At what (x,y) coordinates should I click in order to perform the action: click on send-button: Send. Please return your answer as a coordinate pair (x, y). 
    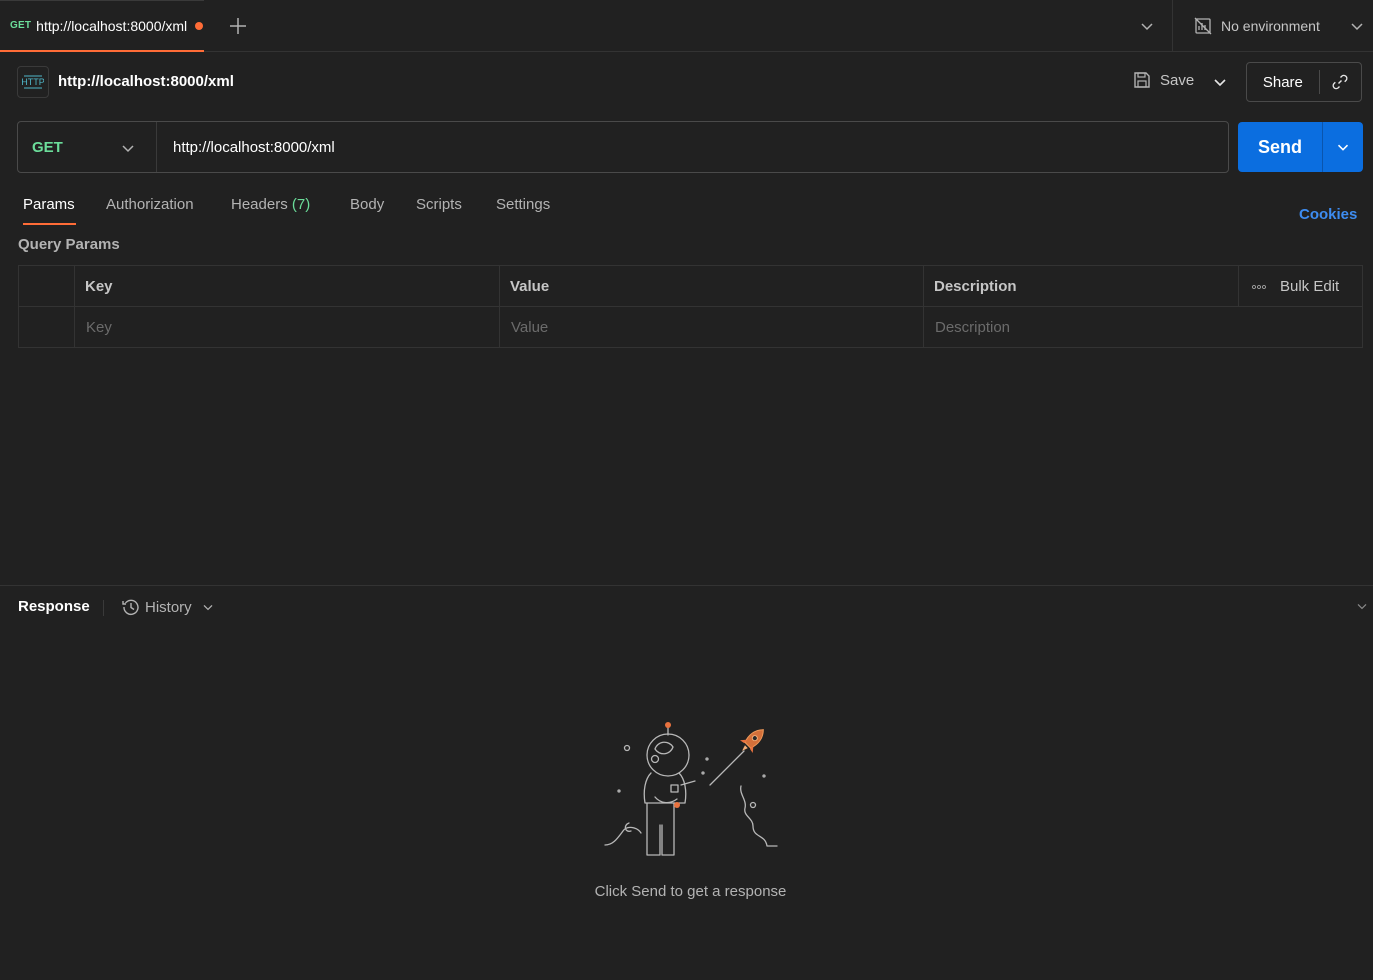
    Looking at the image, I should click on (1300, 147).